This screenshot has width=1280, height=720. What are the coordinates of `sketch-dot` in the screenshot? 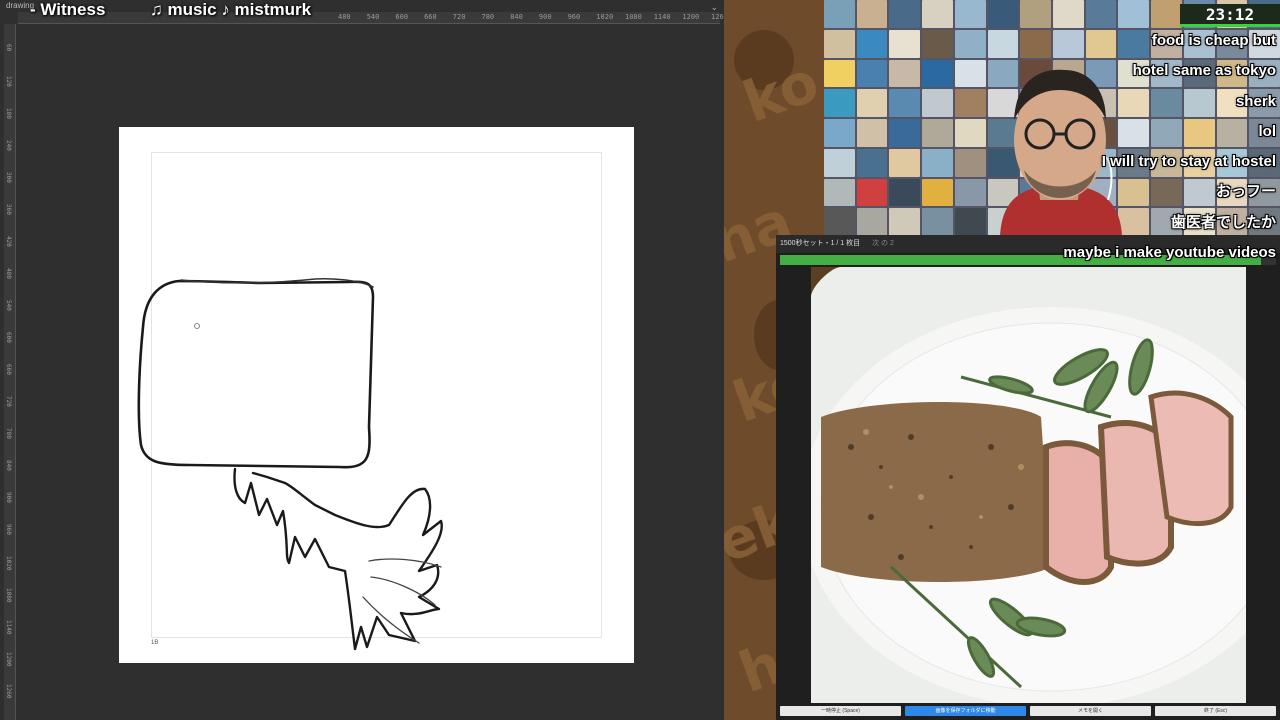 It's located at (197, 326).